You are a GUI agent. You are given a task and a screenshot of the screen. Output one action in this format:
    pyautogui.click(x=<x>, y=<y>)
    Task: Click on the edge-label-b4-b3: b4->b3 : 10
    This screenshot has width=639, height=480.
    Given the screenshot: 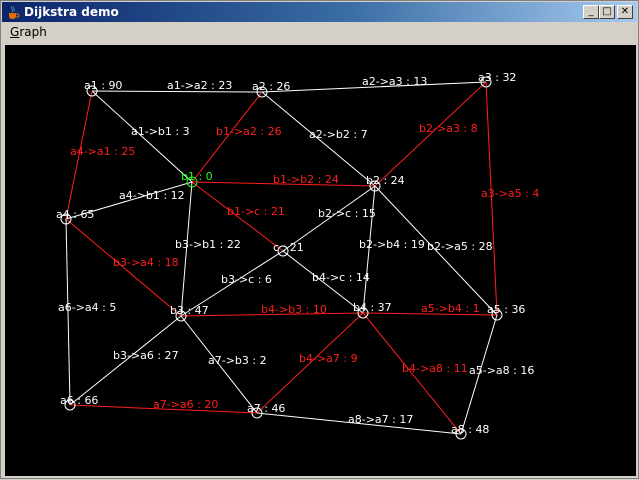 What is the action you would take?
    pyautogui.click(x=294, y=309)
    